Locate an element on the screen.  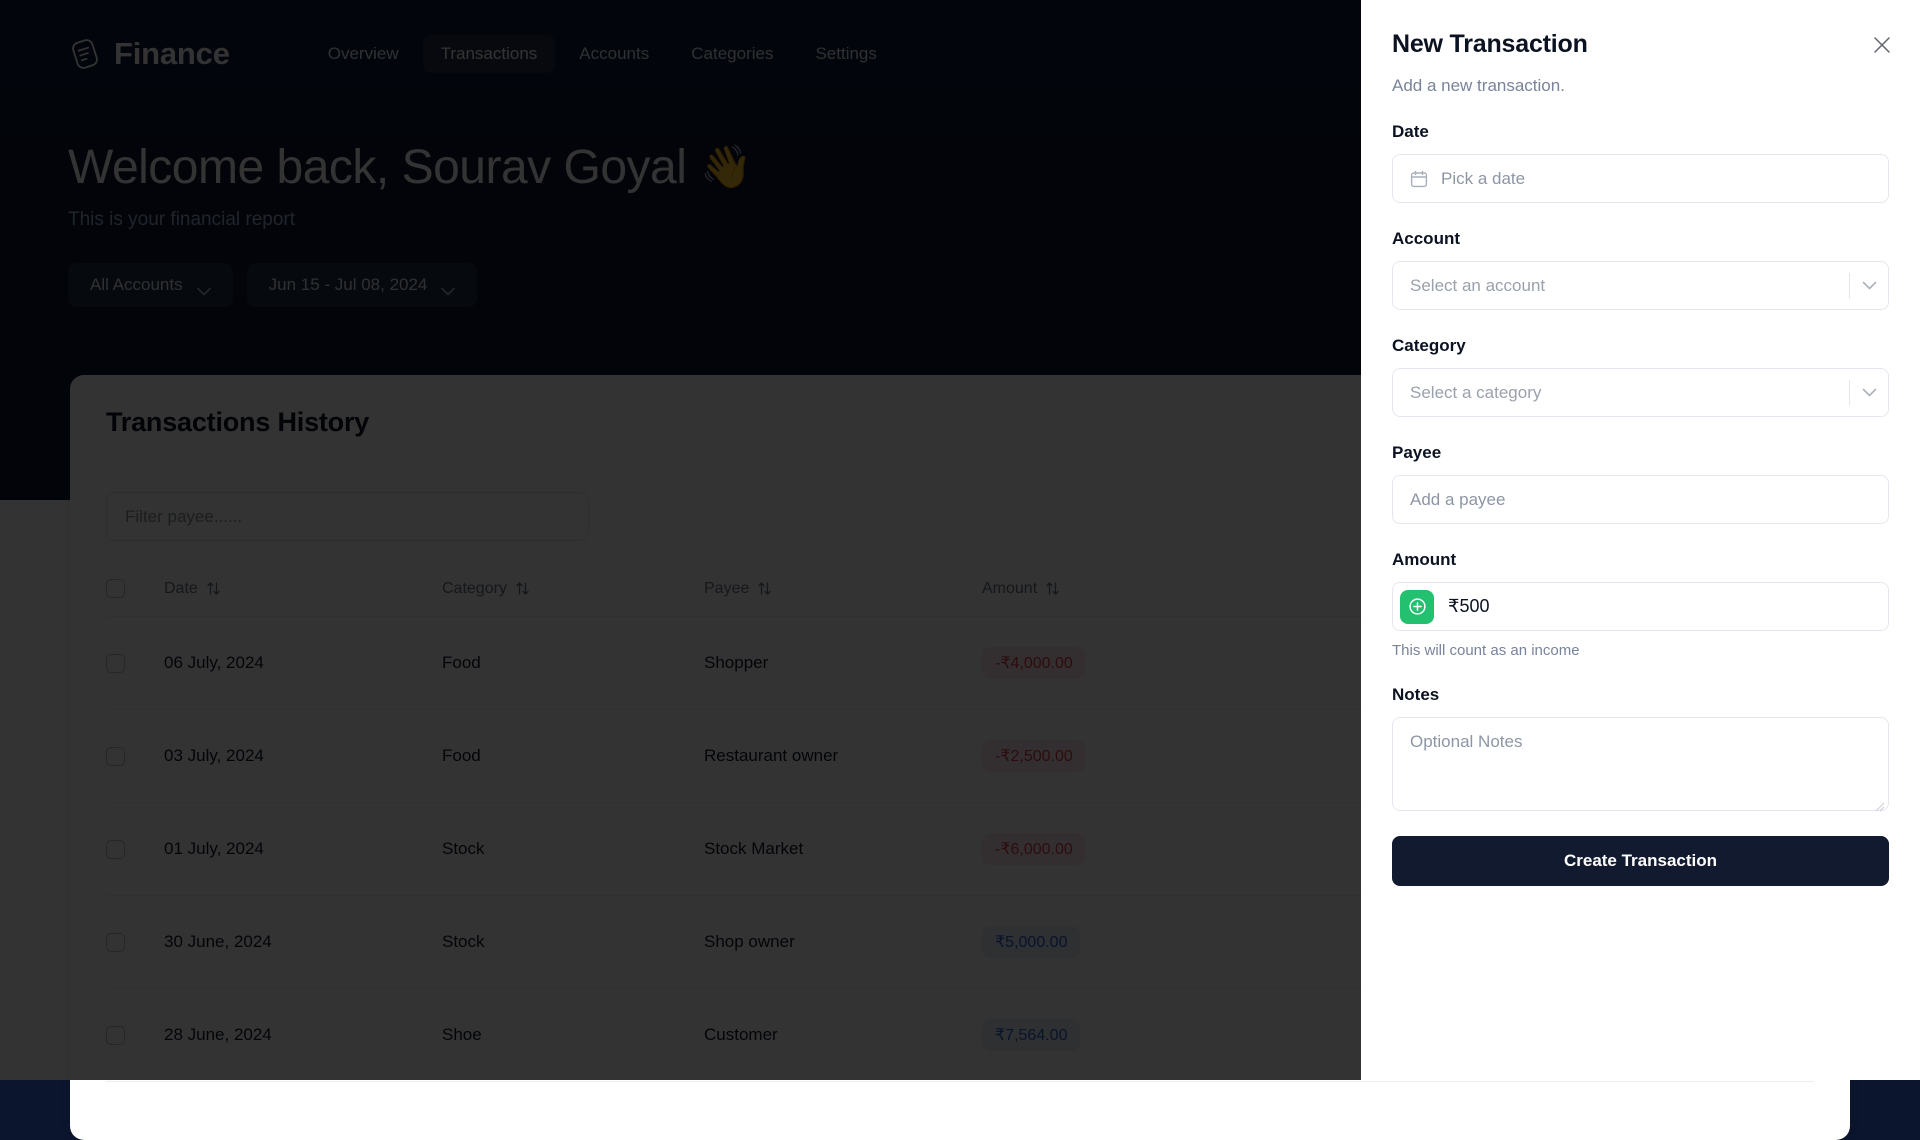
date-field: Date Pick a date is located at coordinates (1640, 162).